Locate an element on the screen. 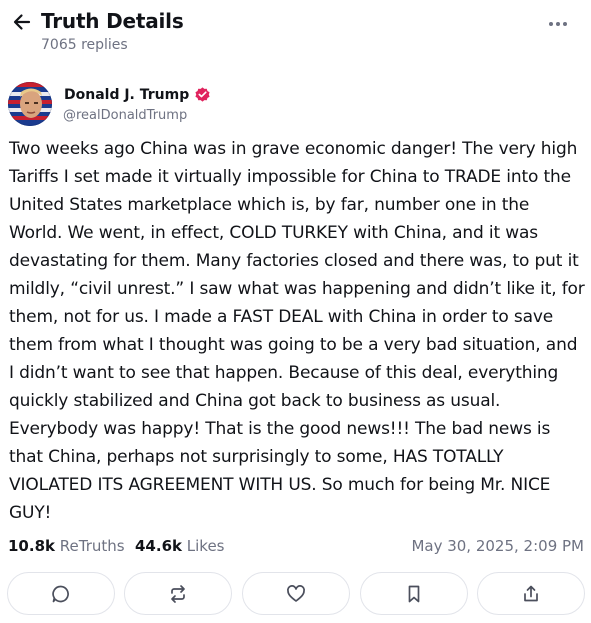 This screenshot has height=623, width=591. arrow-left-icon is located at coordinates (22, 22).